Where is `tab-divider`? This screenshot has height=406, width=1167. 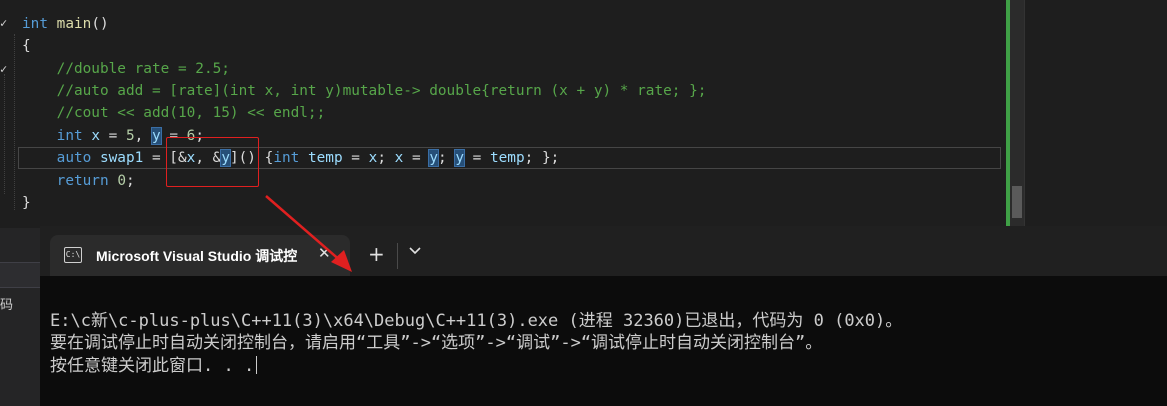 tab-divider is located at coordinates (397, 256).